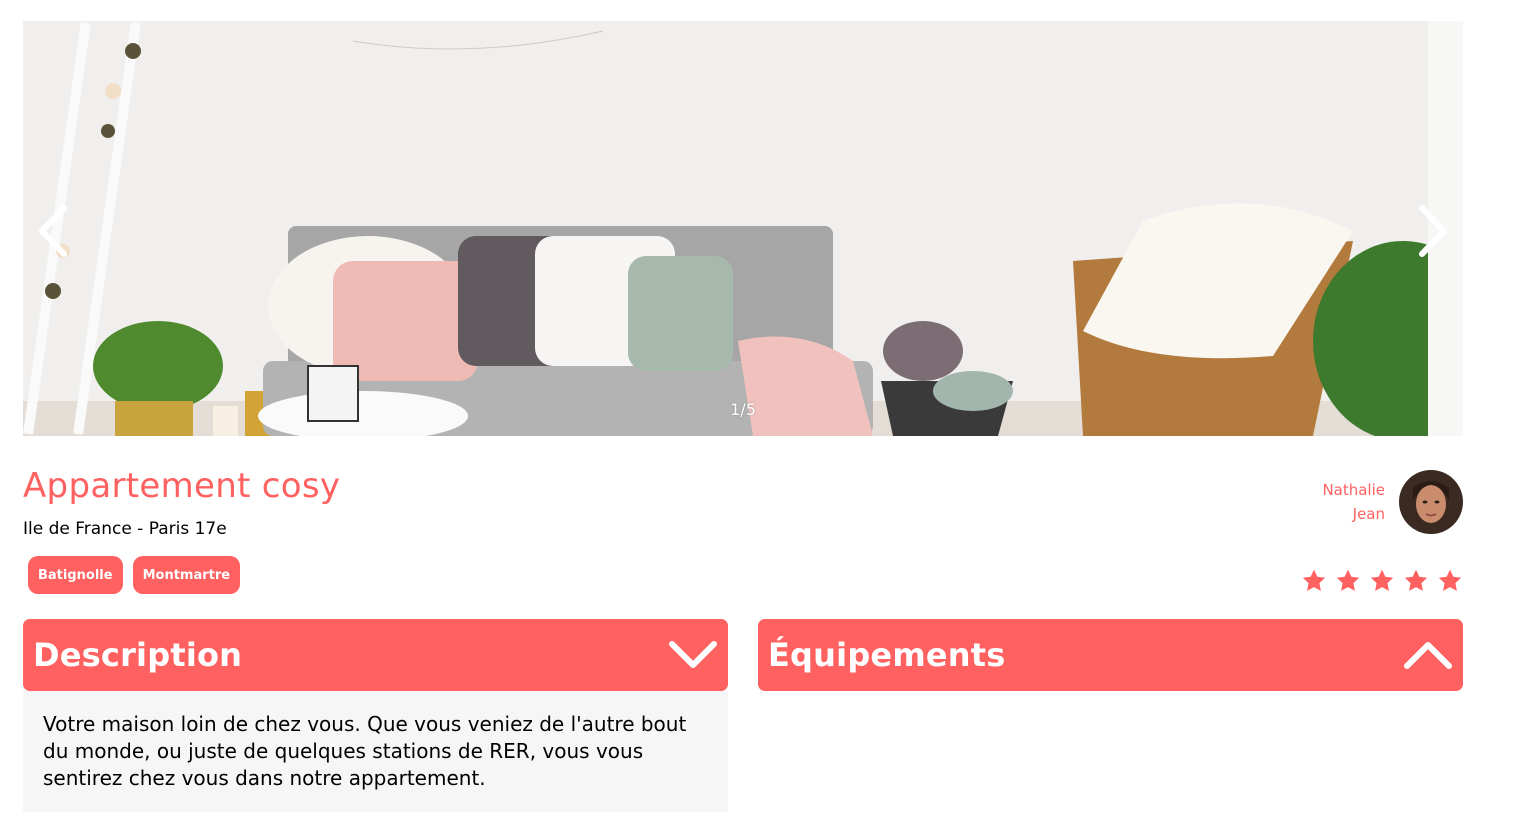  I want to click on carousel-prev-button, so click(53, 231).